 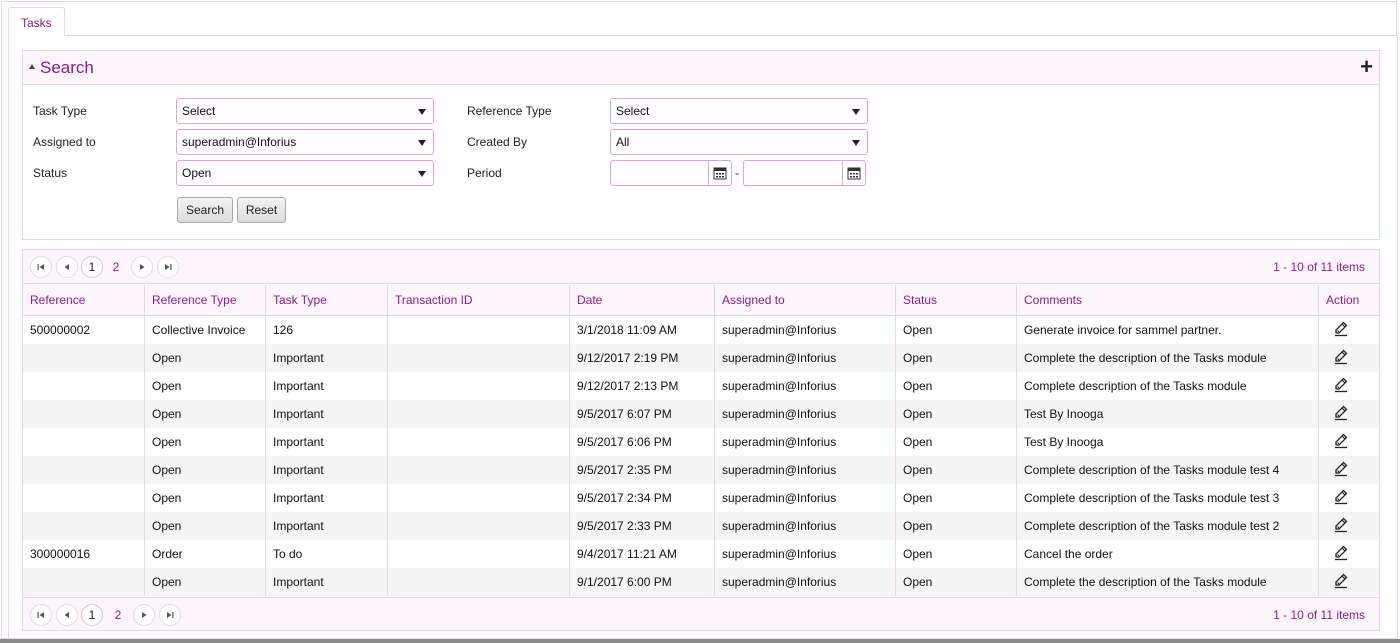 What do you see at coordinates (804, 173) in the screenshot?
I see `period-to-input` at bounding box center [804, 173].